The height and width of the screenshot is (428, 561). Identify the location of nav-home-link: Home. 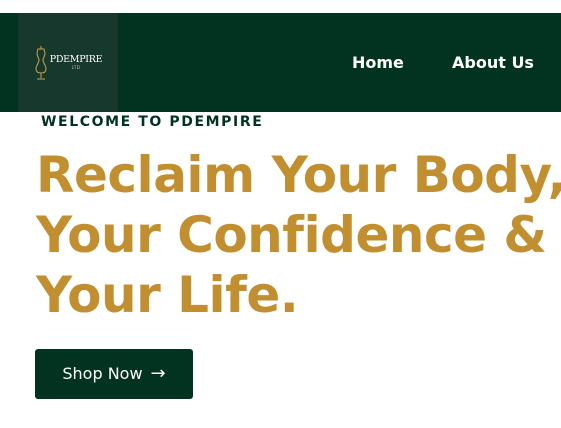
(378, 63).